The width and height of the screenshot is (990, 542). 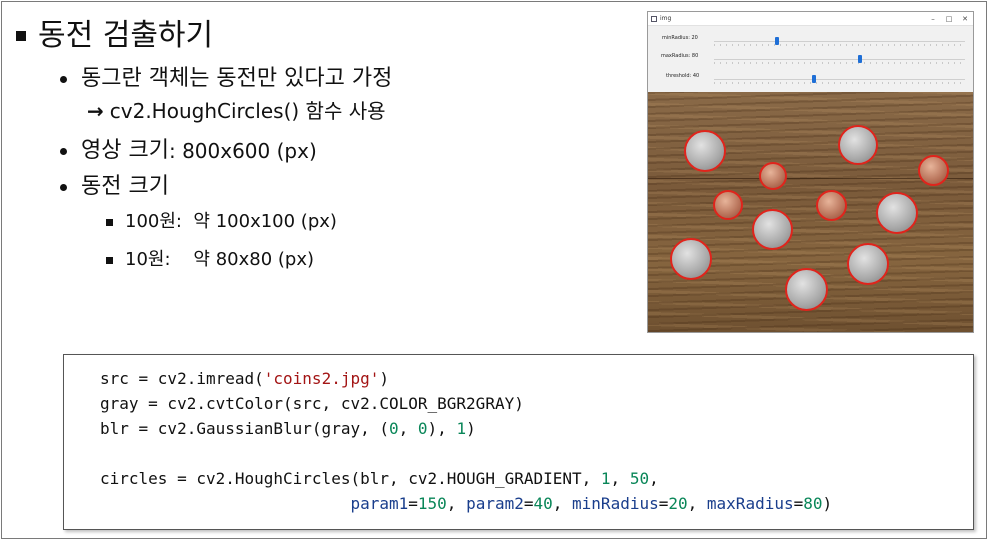 What do you see at coordinates (949, 19) in the screenshot?
I see `maximize-icon: □` at bounding box center [949, 19].